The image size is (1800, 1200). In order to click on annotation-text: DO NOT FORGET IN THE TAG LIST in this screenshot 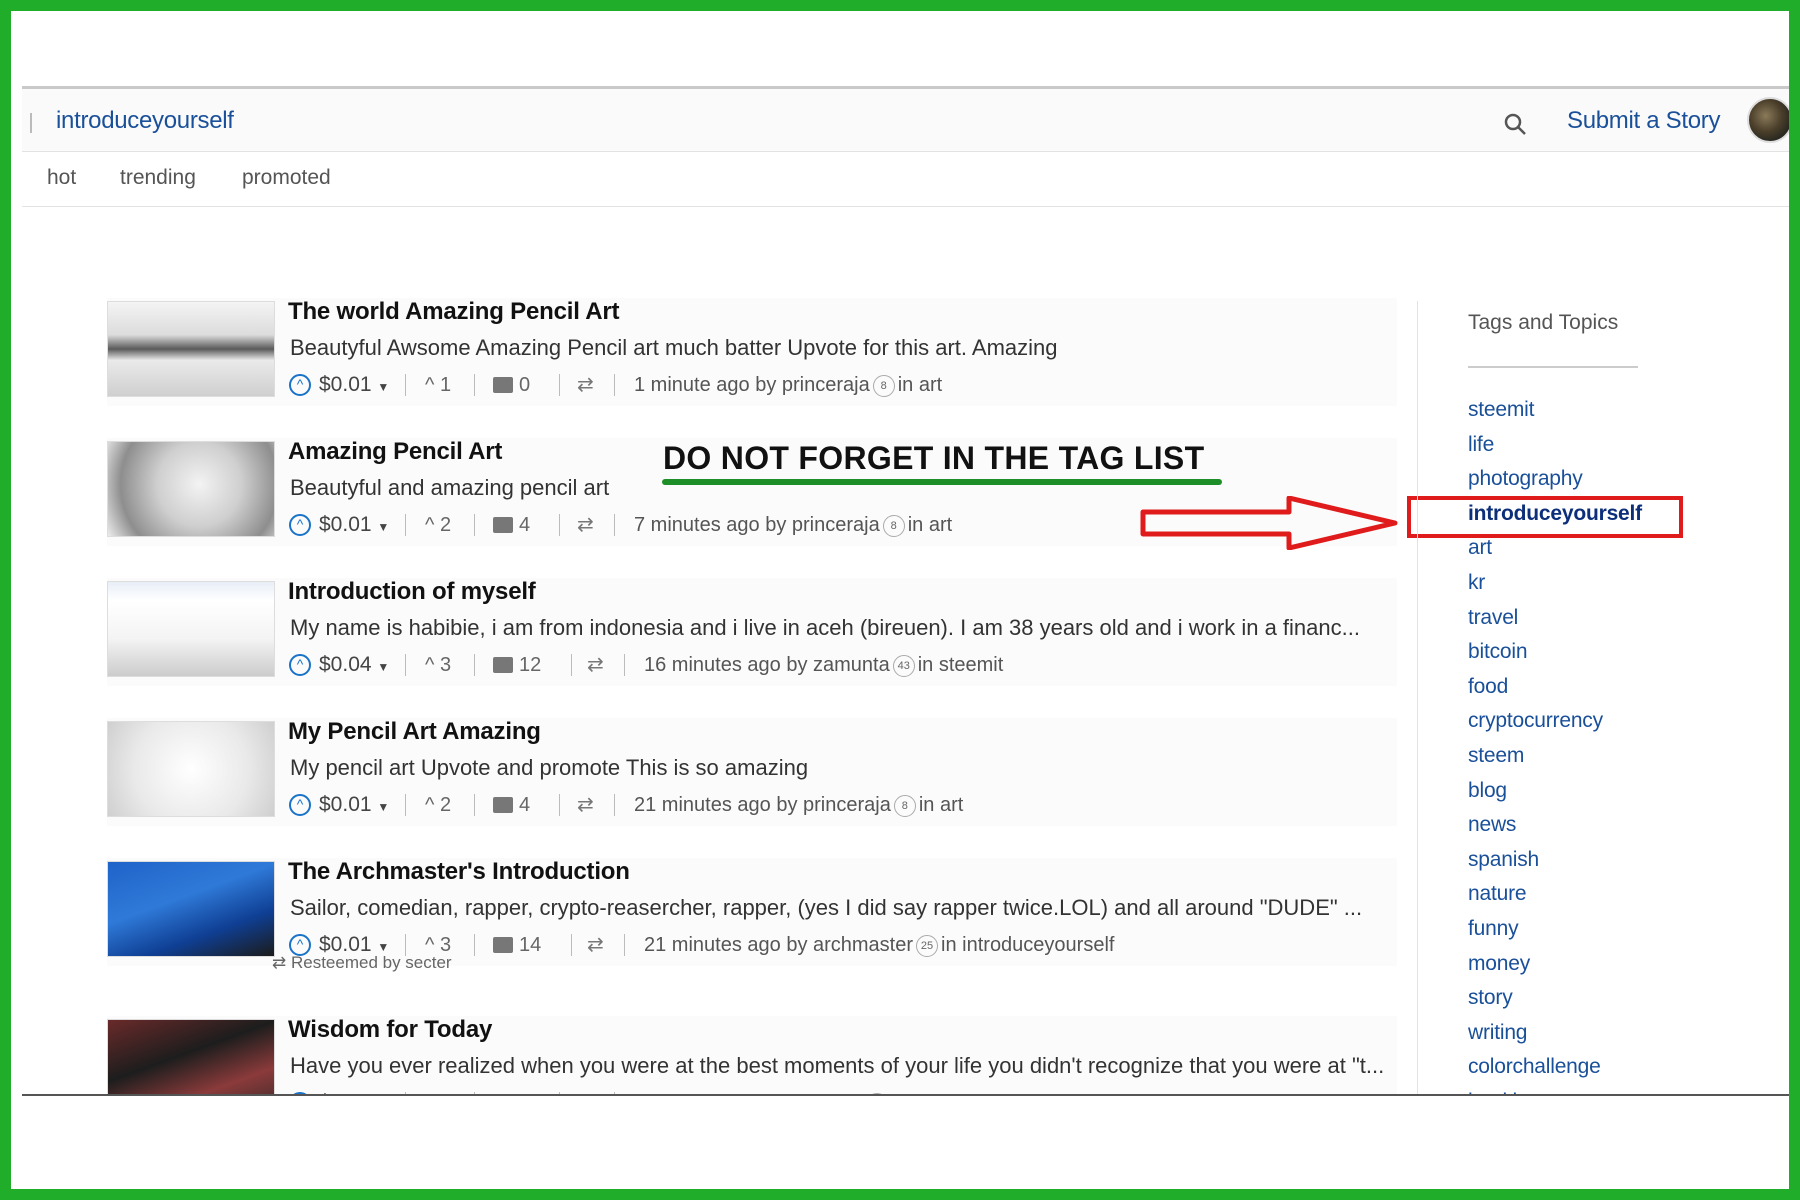, I will do `click(934, 458)`.